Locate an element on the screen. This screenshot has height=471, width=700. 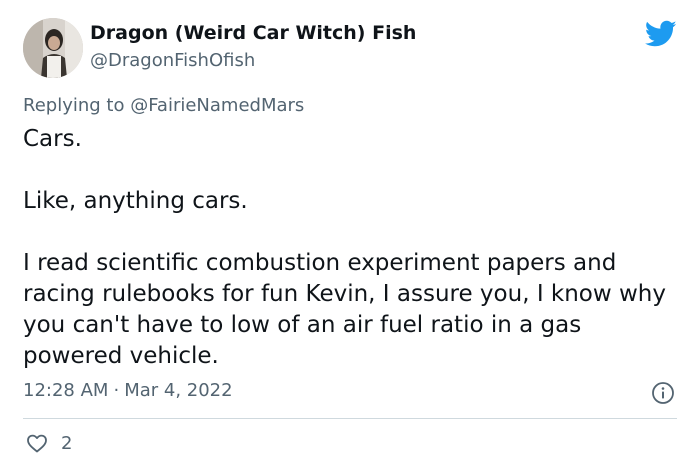
twitter-bird-icon is located at coordinates (660, 34).